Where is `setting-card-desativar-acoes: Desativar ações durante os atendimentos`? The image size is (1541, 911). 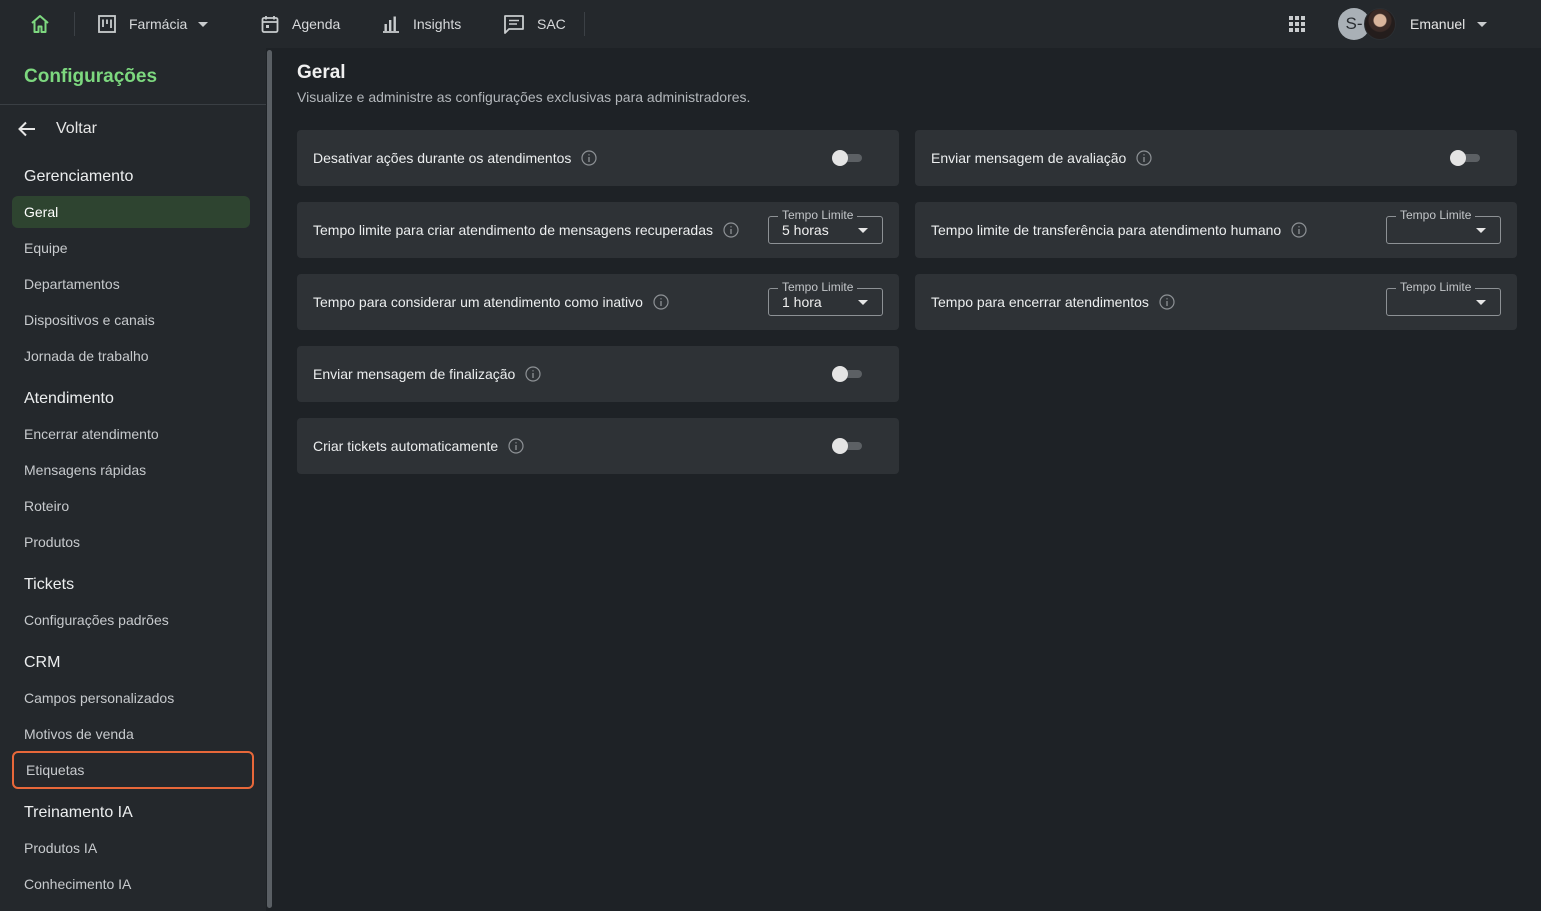 setting-card-desativar-acoes: Desativar ações durante os atendimentos is located at coordinates (598, 158).